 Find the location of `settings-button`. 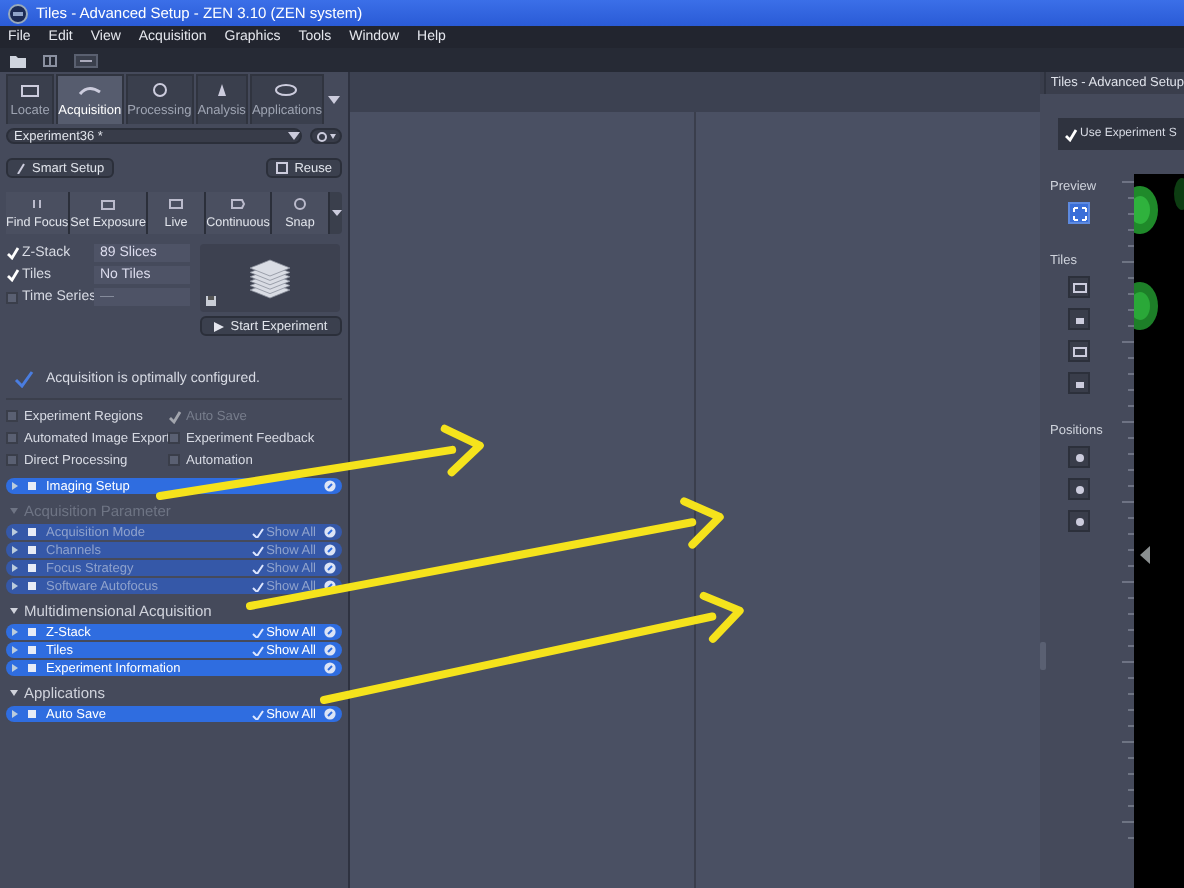

settings-button is located at coordinates (326, 136).